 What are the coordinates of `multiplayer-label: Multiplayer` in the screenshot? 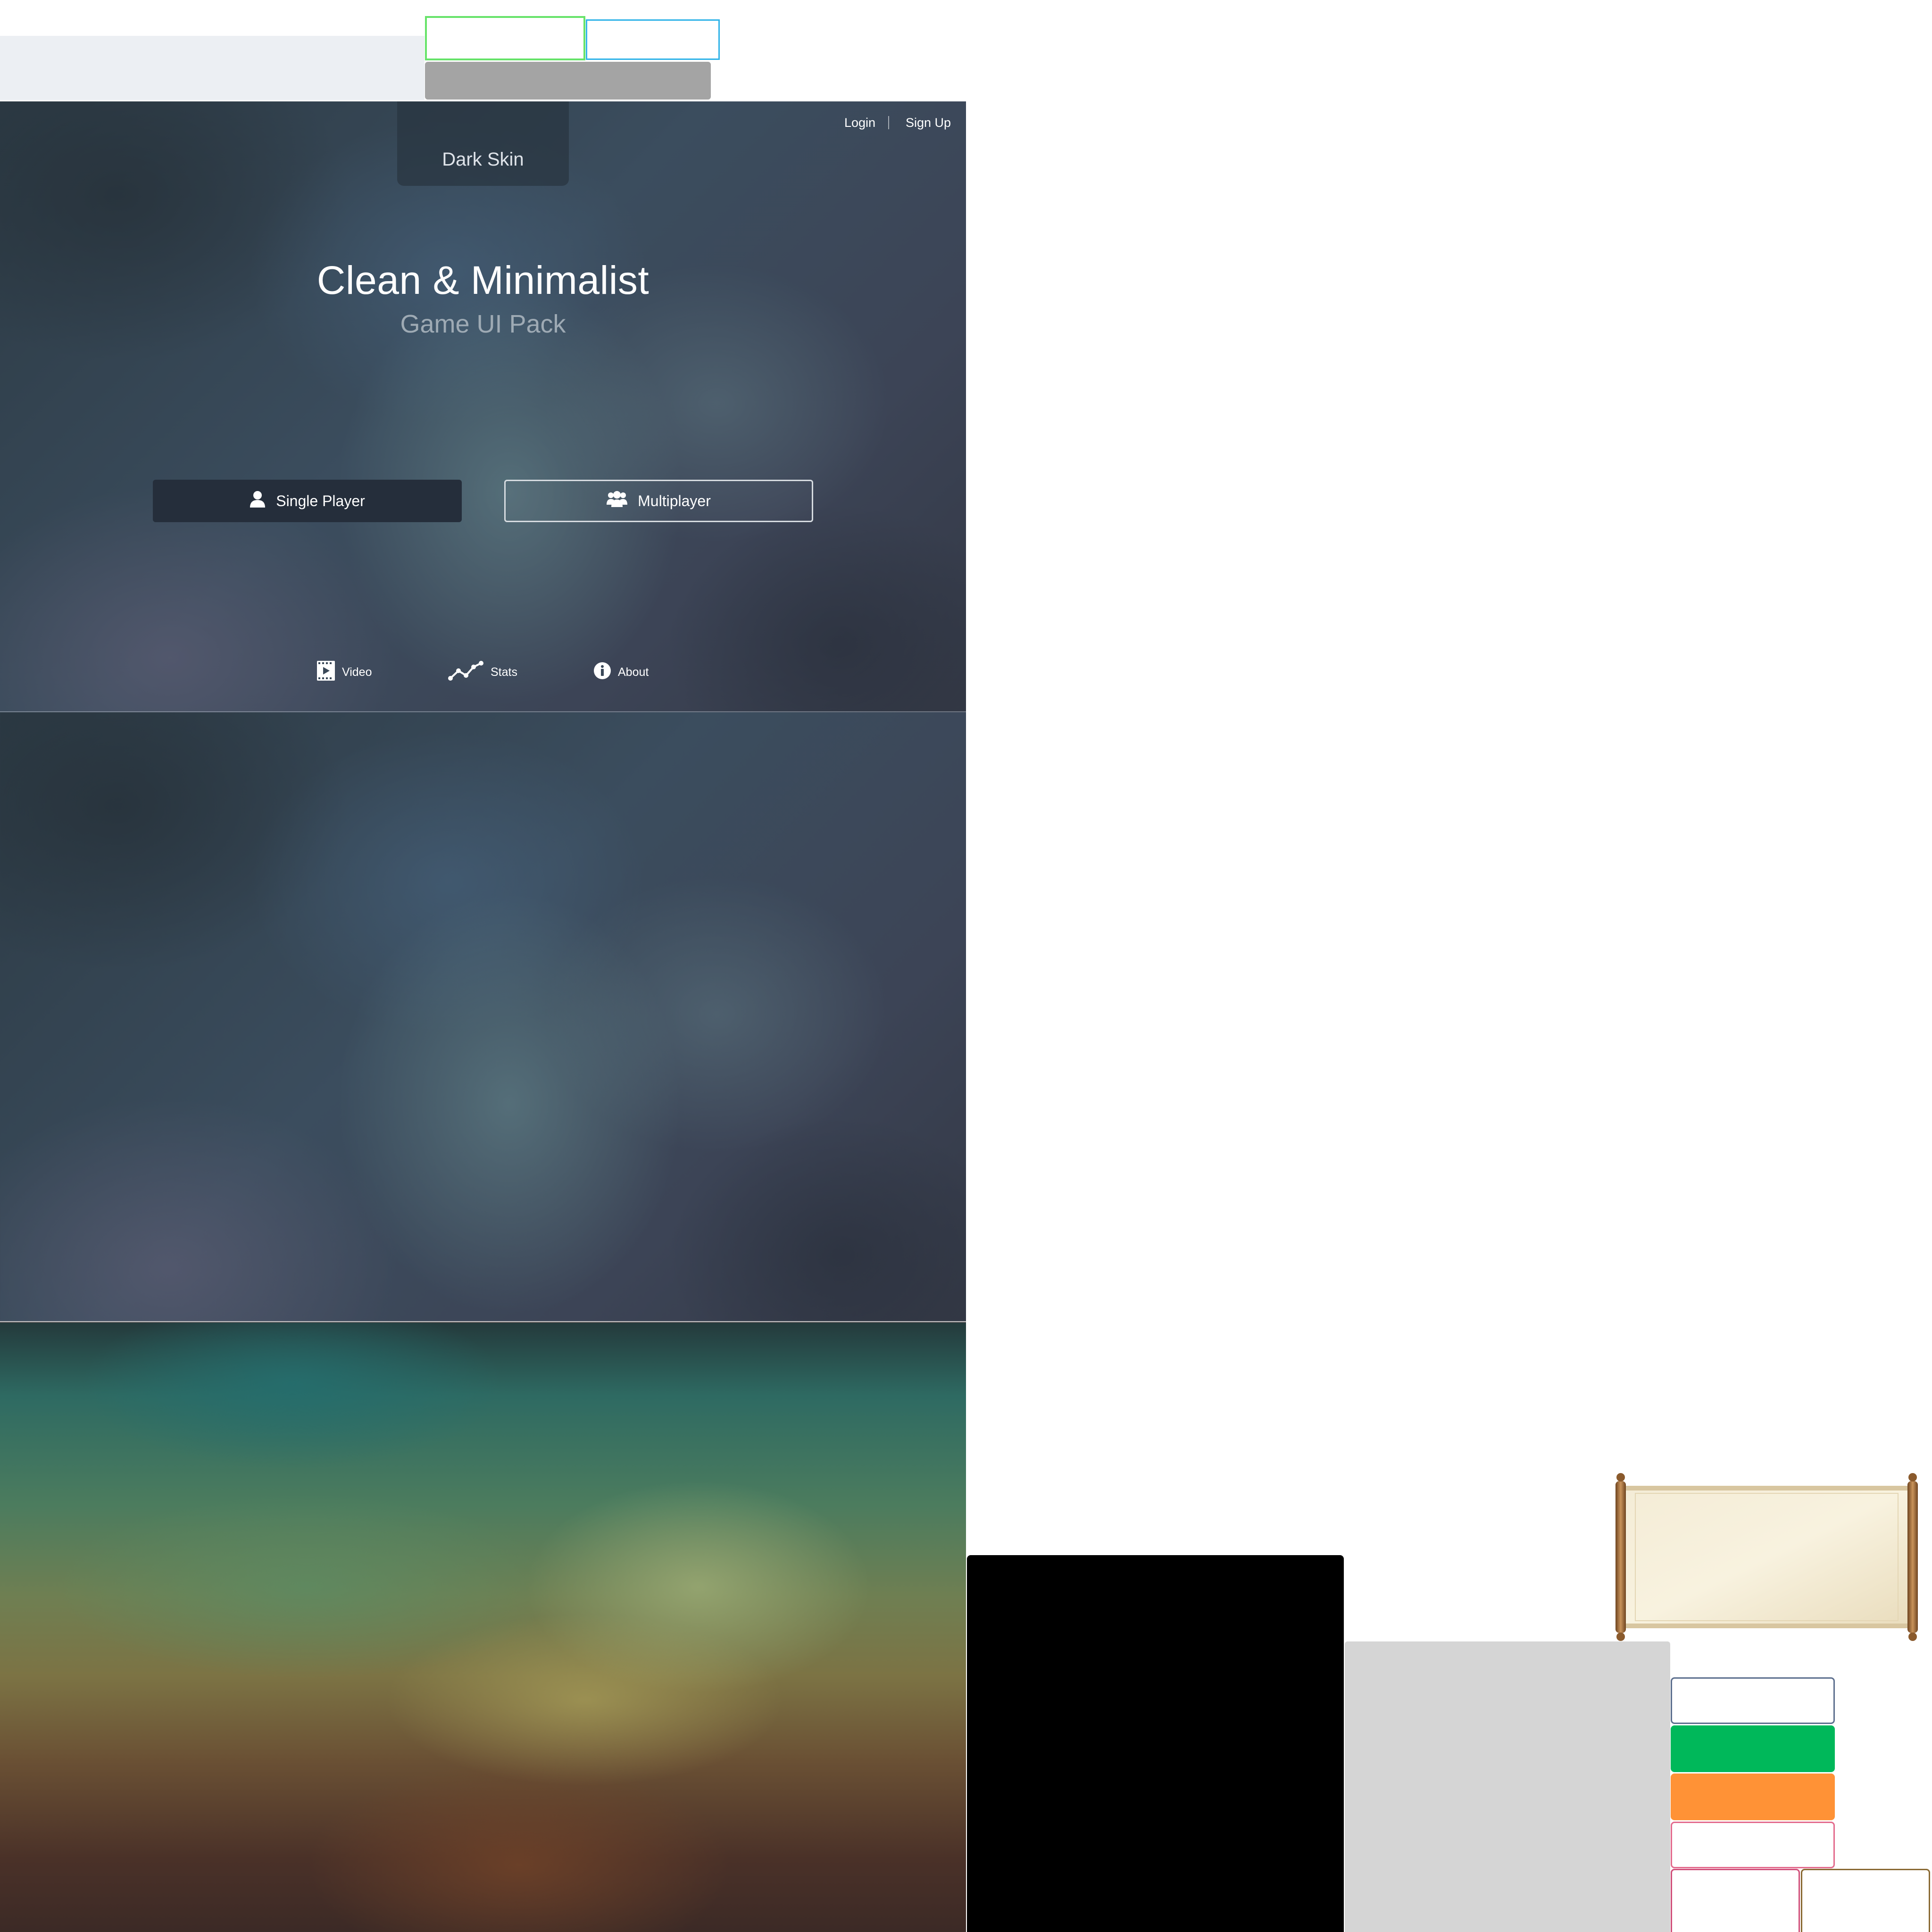 It's located at (675, 501).